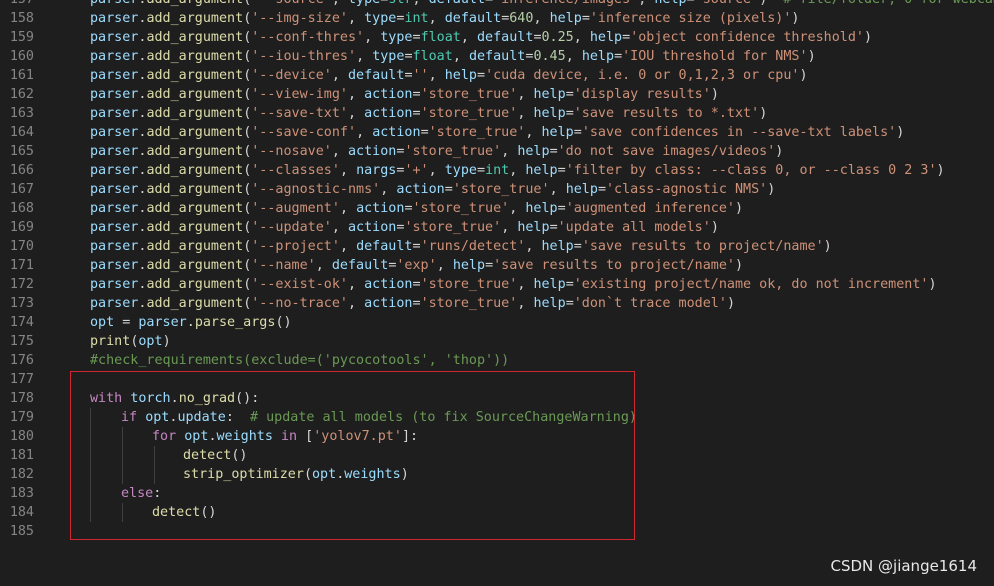 The height and width of the screenshot is (586, 994). I want to click on code-token: '--exist-ok', so click(299, 284).